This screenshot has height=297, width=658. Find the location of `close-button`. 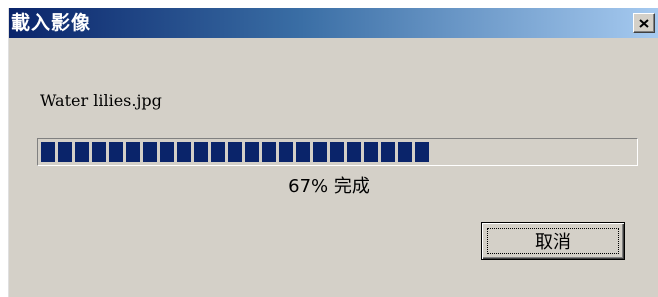

close-button is located at coordinates (644, 23).